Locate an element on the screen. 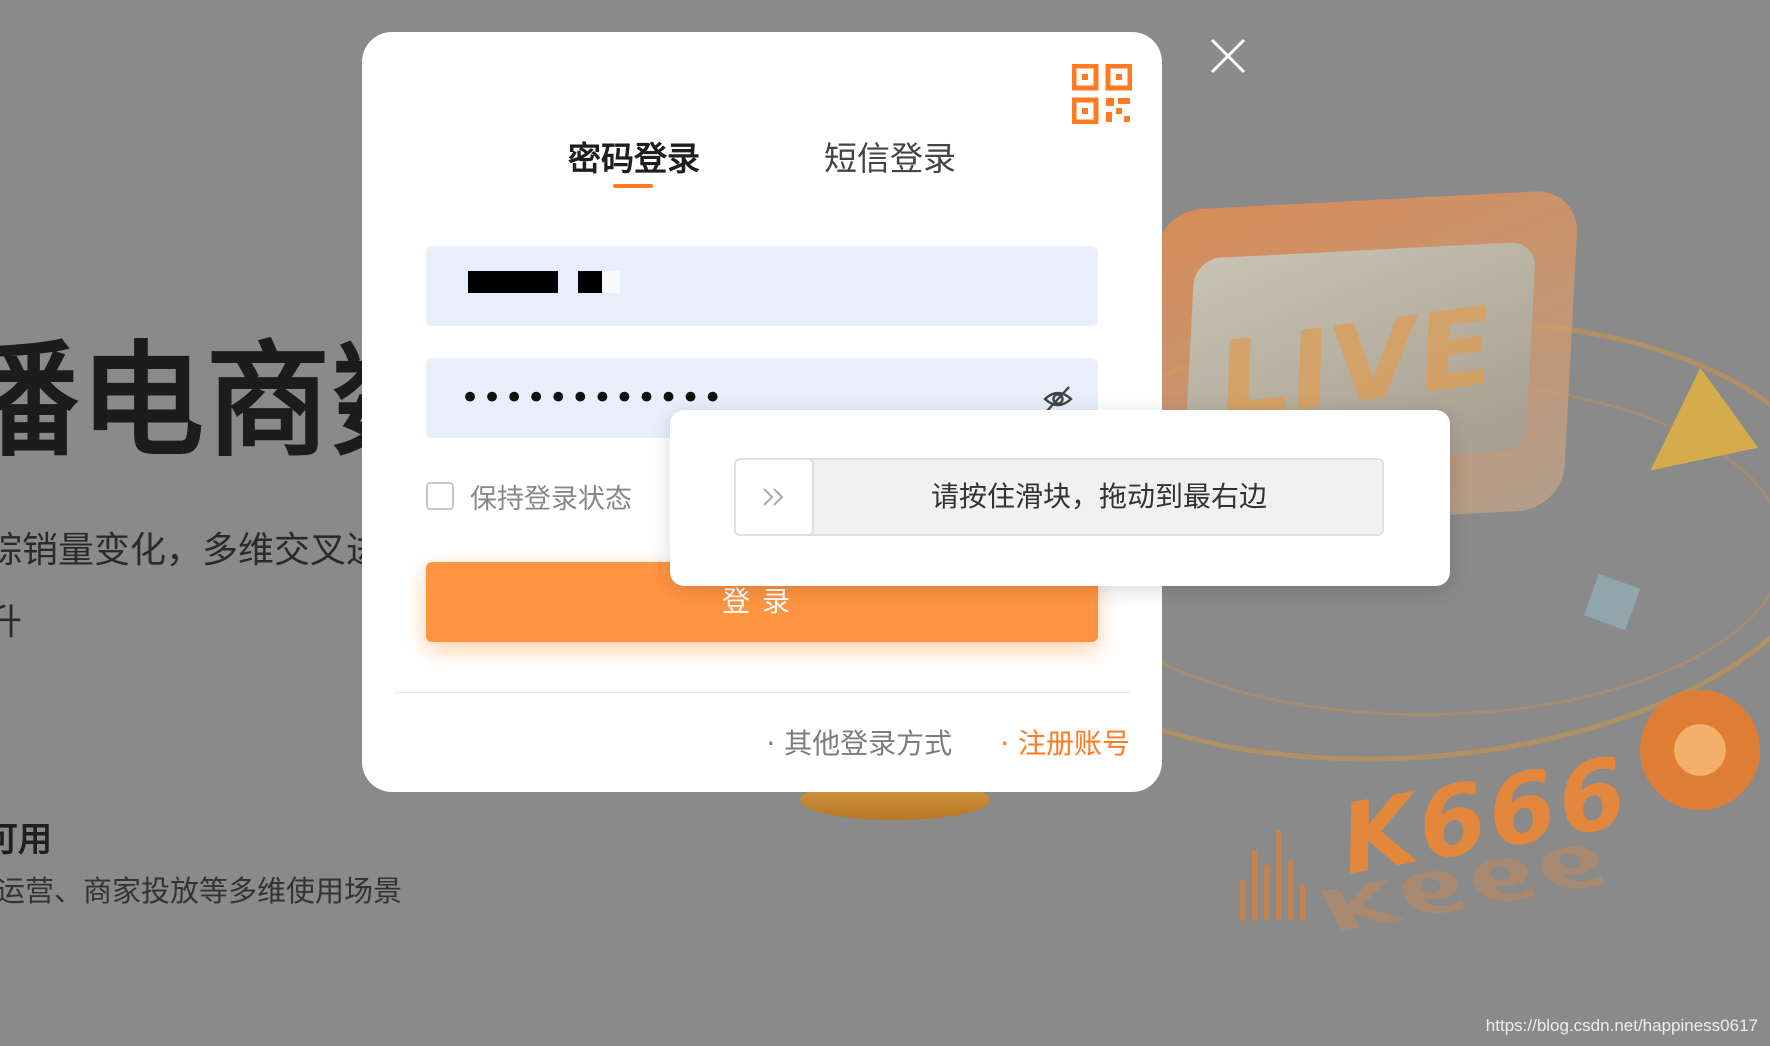 The width and height of the screenshot is (1770, 1046). slider-track: 请按住滑块，拖动到最右边 is located at coordinates (1059, 497).